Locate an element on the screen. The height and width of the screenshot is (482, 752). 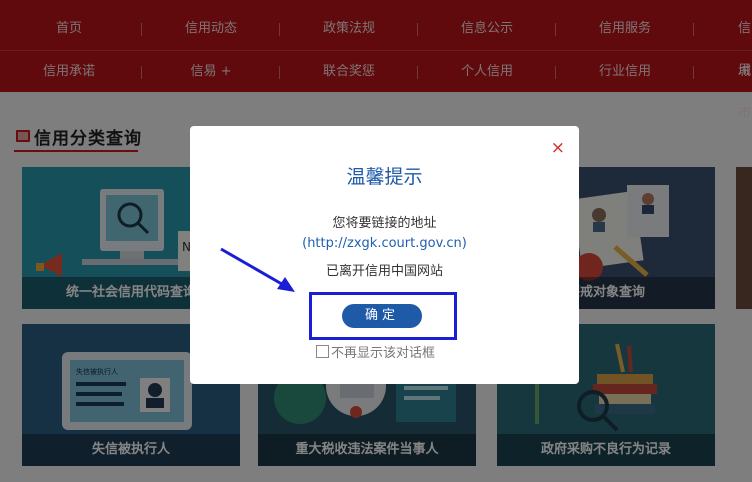
close-icon: × is located at coordinates (558, 148).